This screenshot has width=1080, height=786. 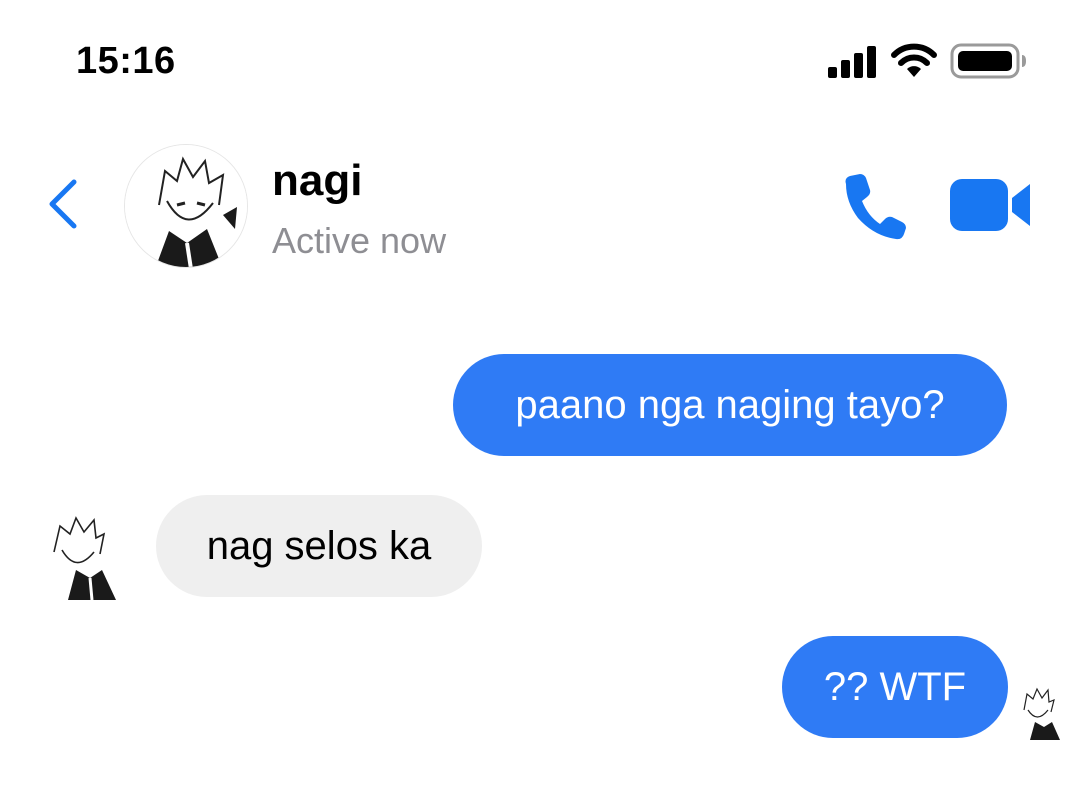 What do you see at coordinates (988, 61) in the screenshot?
I see `battery-icon` at bounding box center [988, 61].